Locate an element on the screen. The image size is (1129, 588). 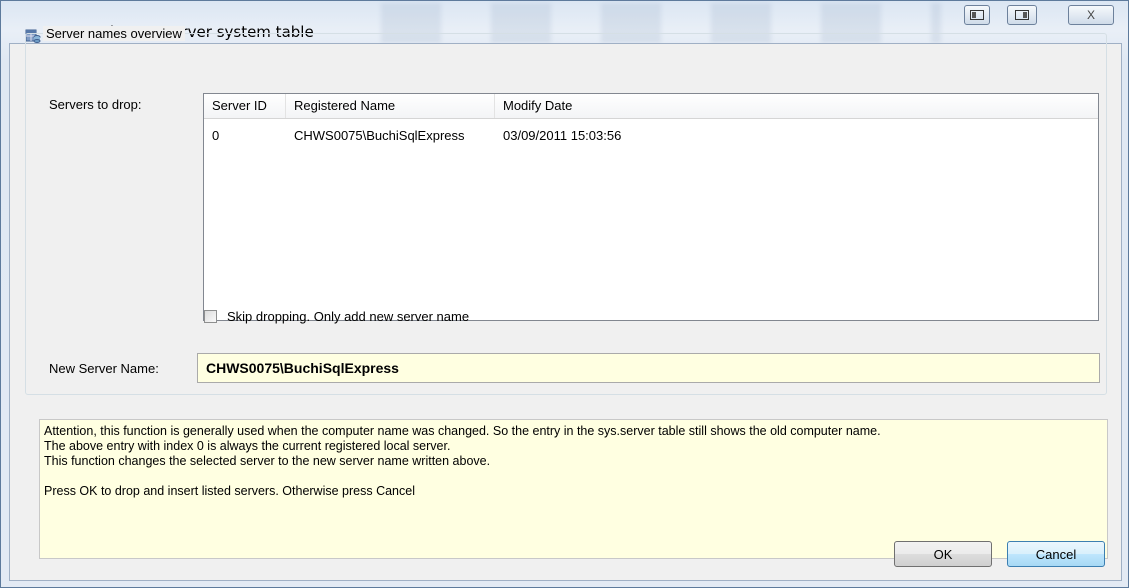
dock-left-icon is located at coordinates (977, 15).